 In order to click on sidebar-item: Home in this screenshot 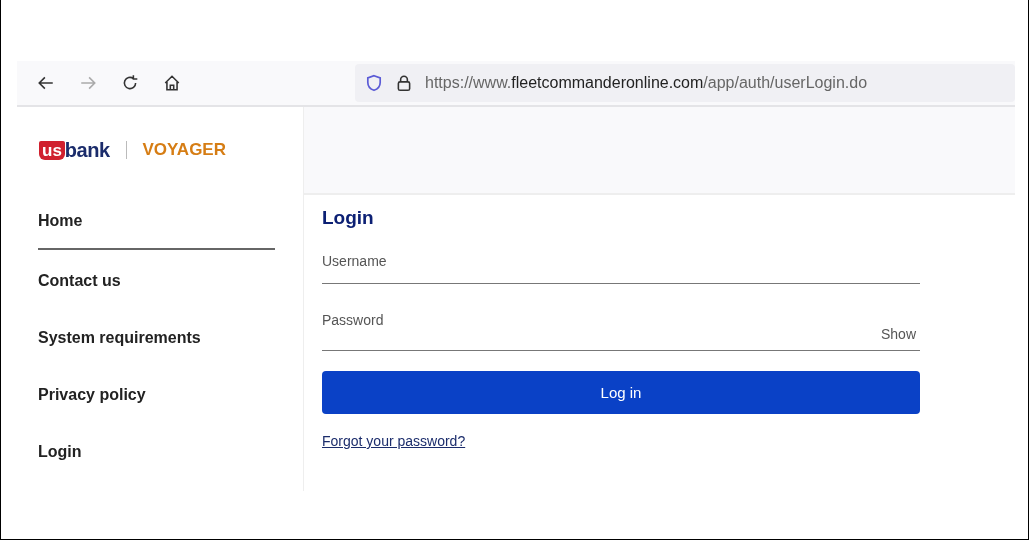, I will do `click(156, 221)`.